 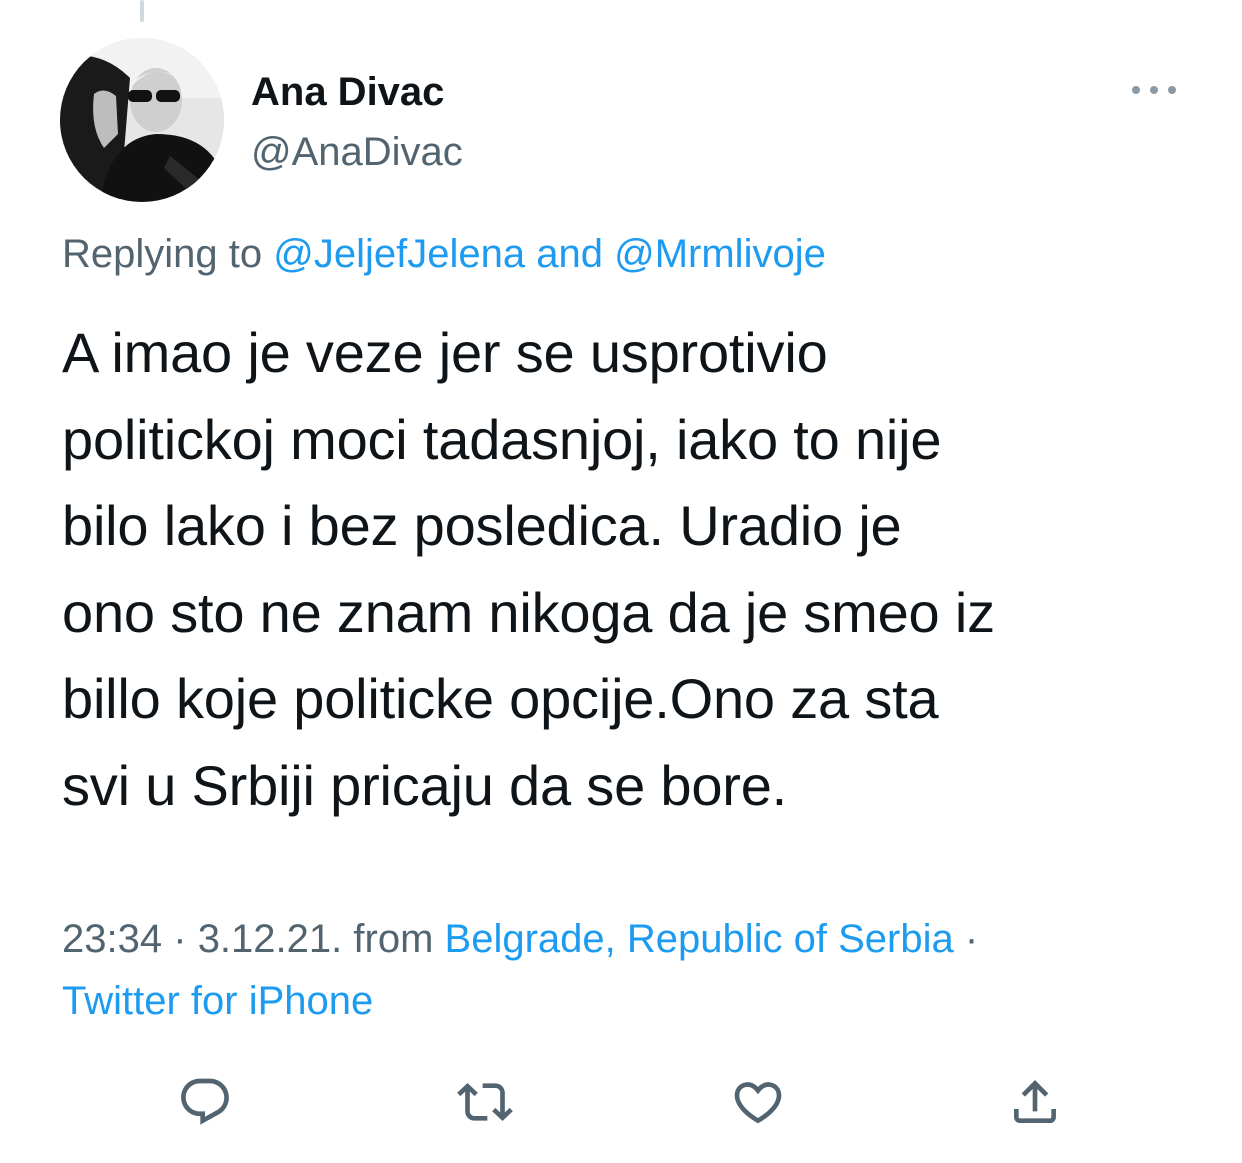 I want to click on replying-and: and, so click(x=569, y=254).